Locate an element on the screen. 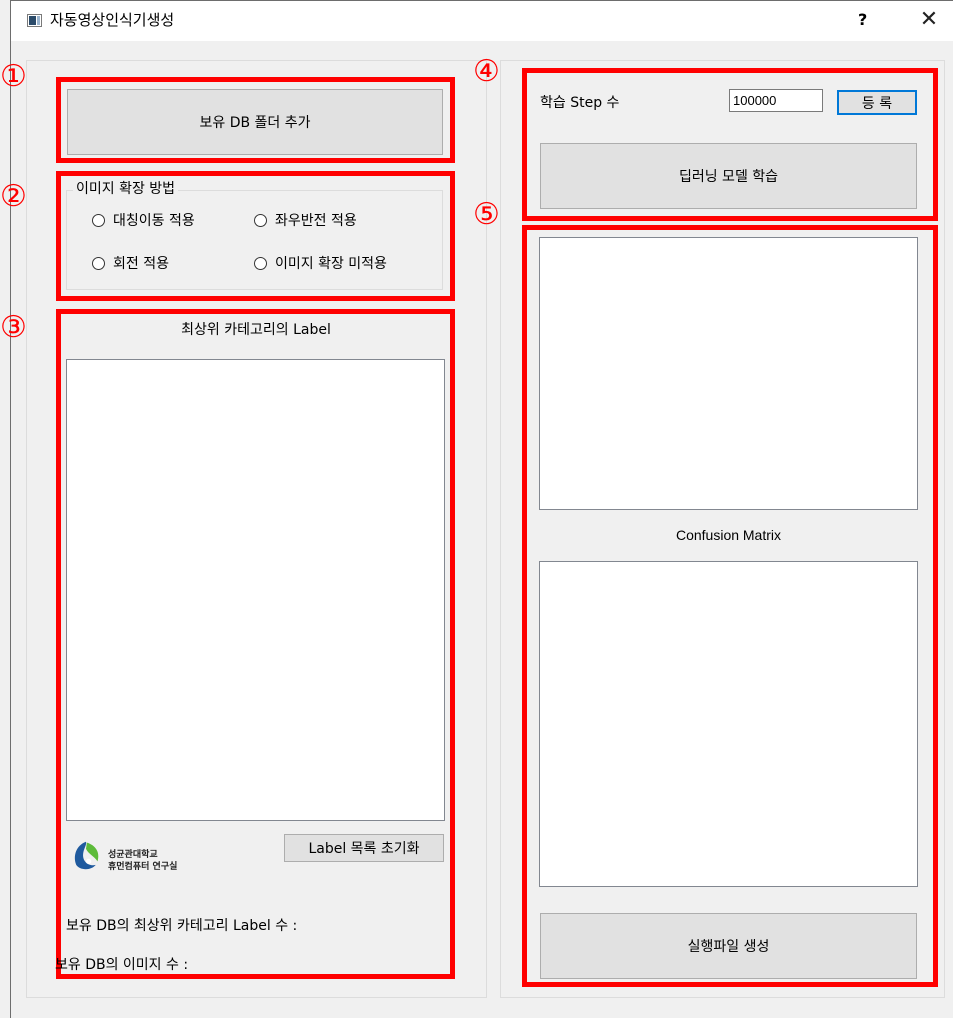  training-step-label: 학습 Step 수 is located at coordinates (580, 103).